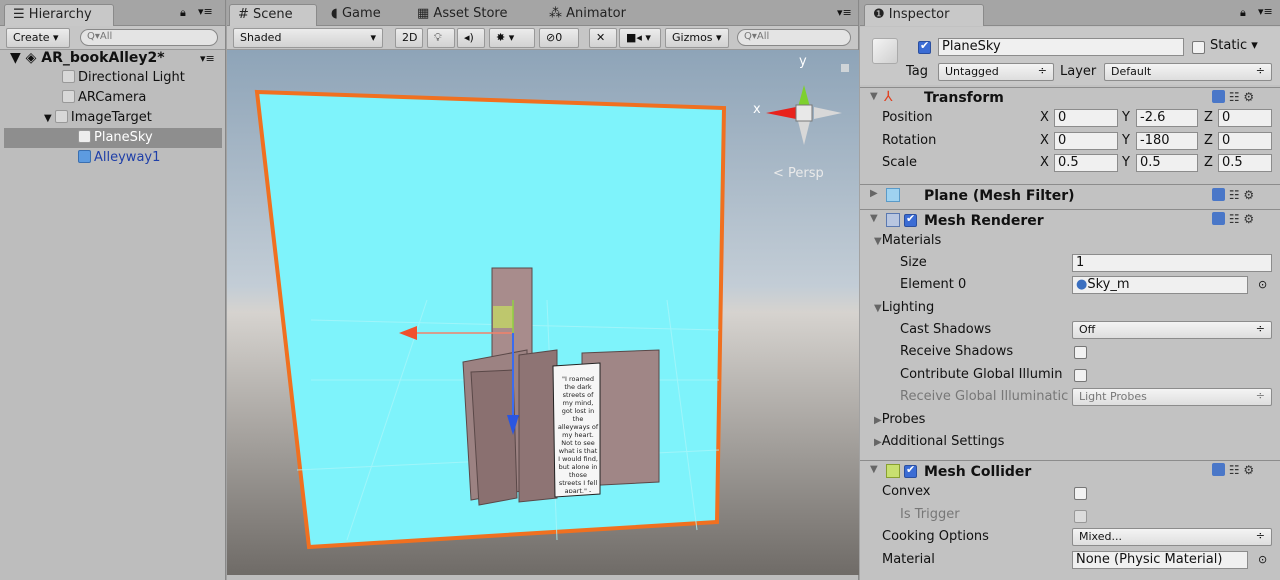  I want to click on position-z-field: 0, so click(1245, 118).